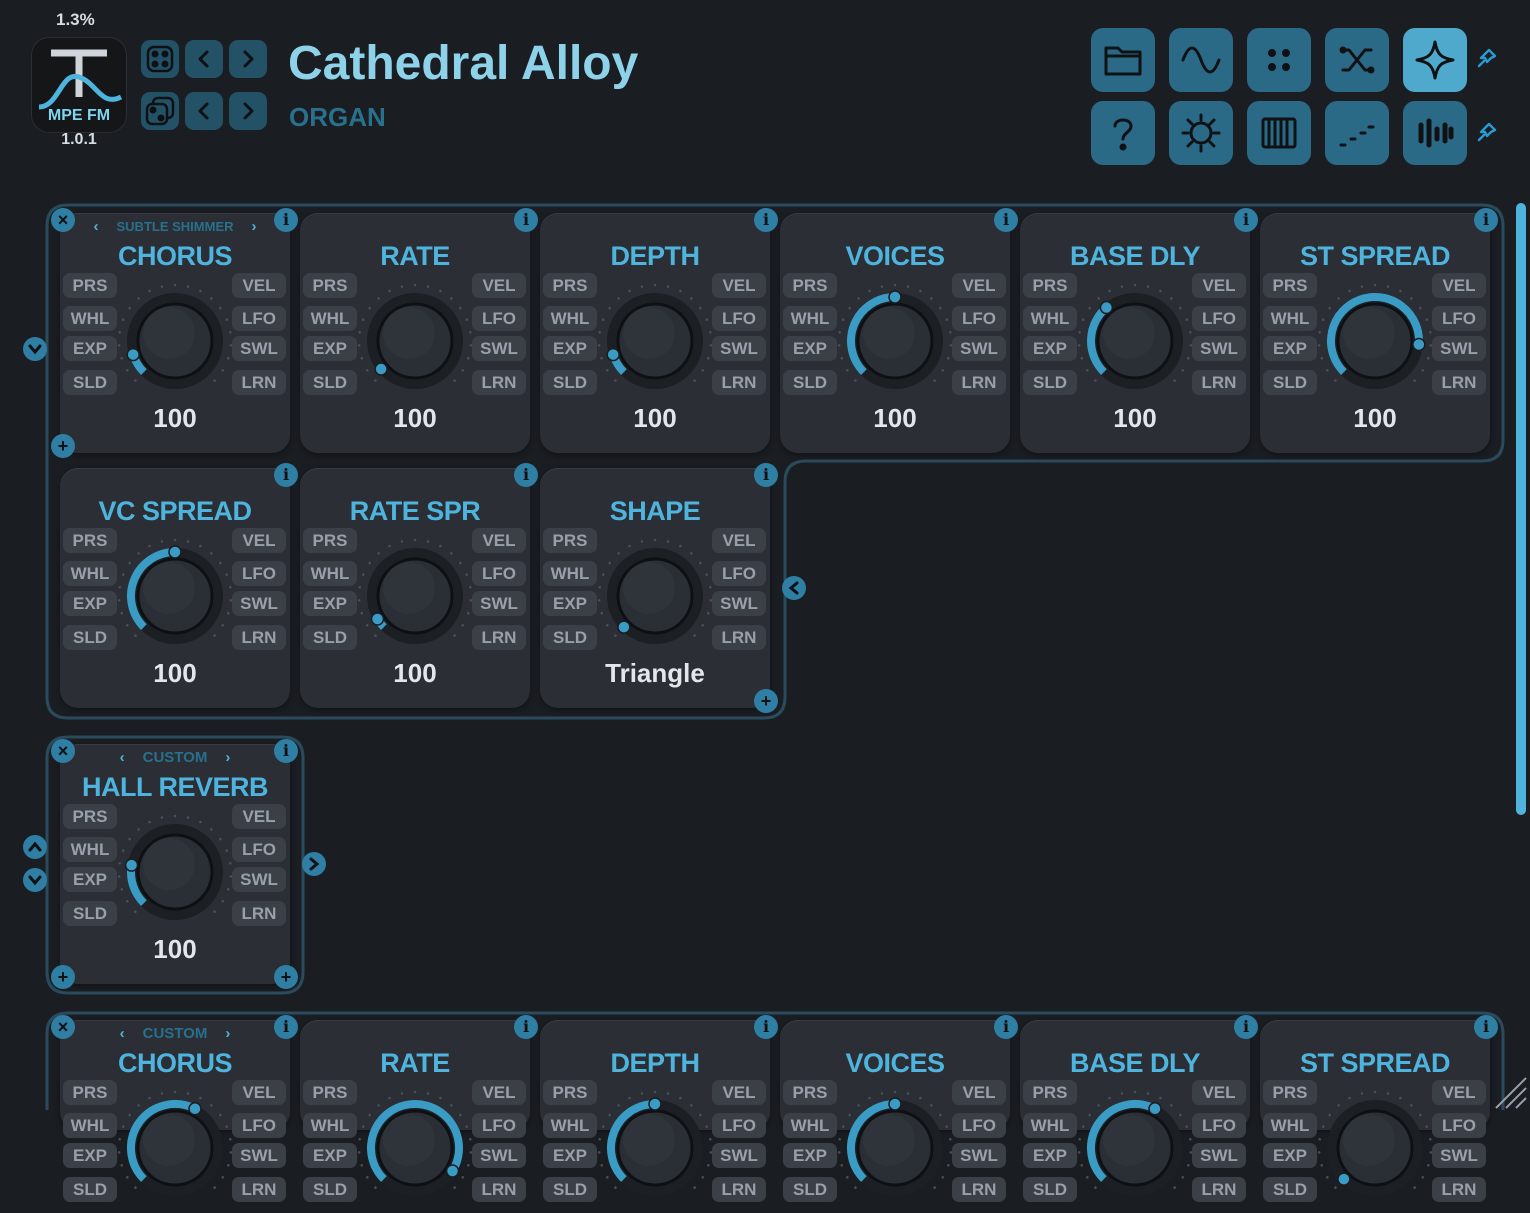  What do you see at coordinates (35, 847) in the screenshot?
I see `move-up-button` at bounding box center [35, 847].